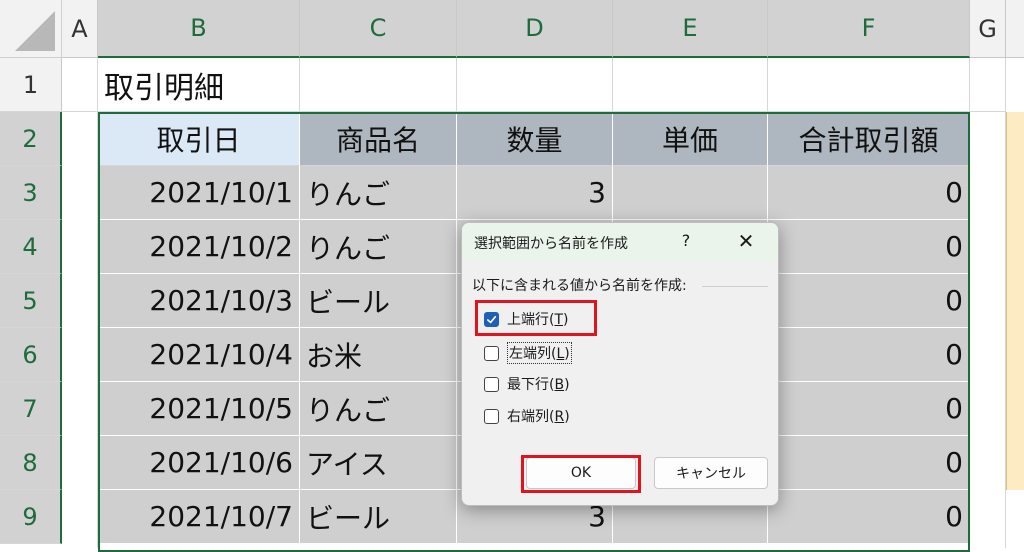 This screenshot has width=1024, height=552. What do you see at coordinates (199, 409) in the screenshot?
I see `date-cell: 2021/10/5` at bounding box center [199, 409].